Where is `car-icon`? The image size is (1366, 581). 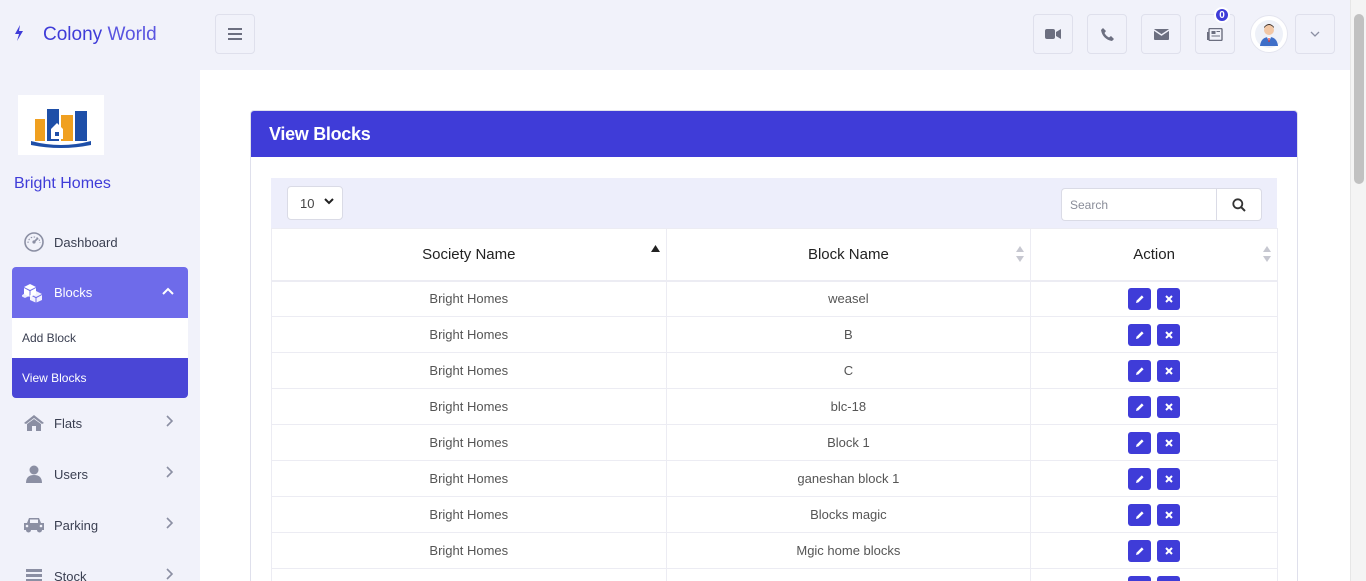 car-icon is located at coordinates (34, 525).